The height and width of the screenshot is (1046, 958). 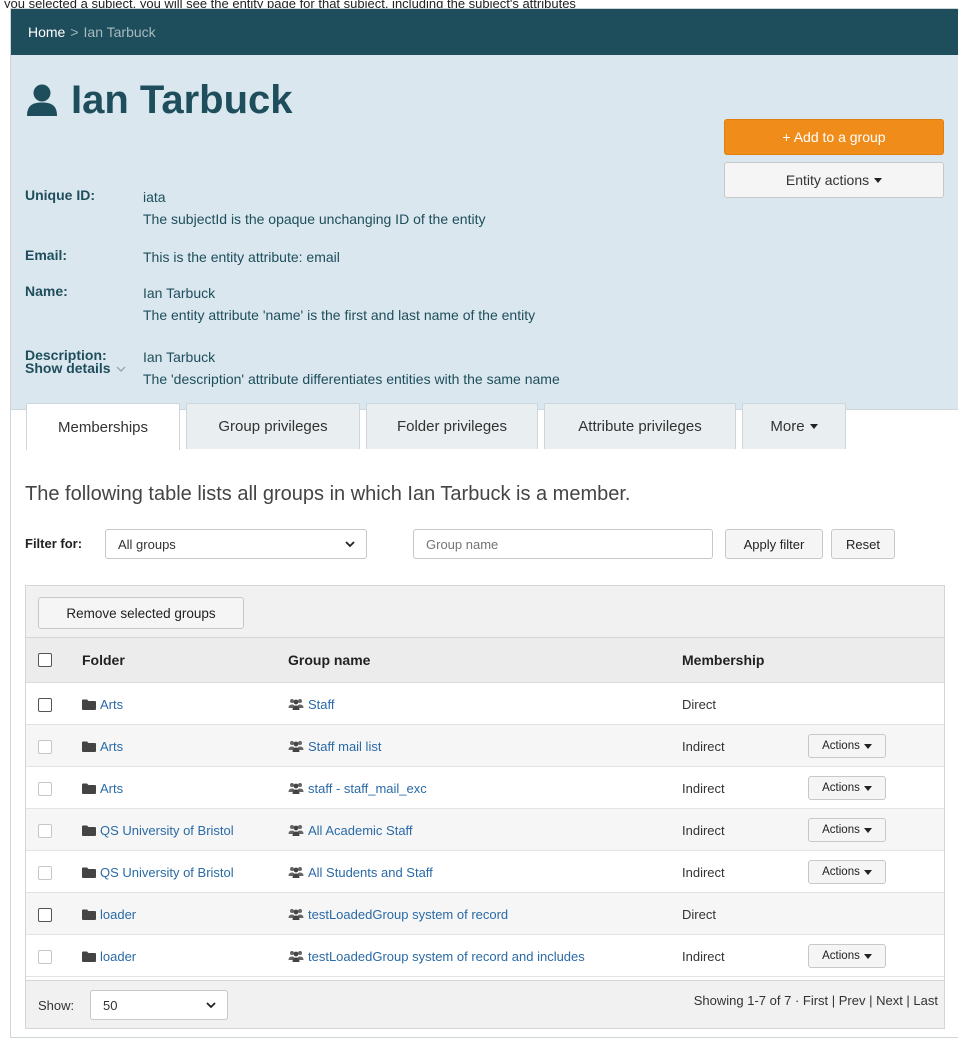 What do you see at coordinates (46, 291) in the screenshot?
I see `attribute-label: Name:` at bounding box center [46, 291].